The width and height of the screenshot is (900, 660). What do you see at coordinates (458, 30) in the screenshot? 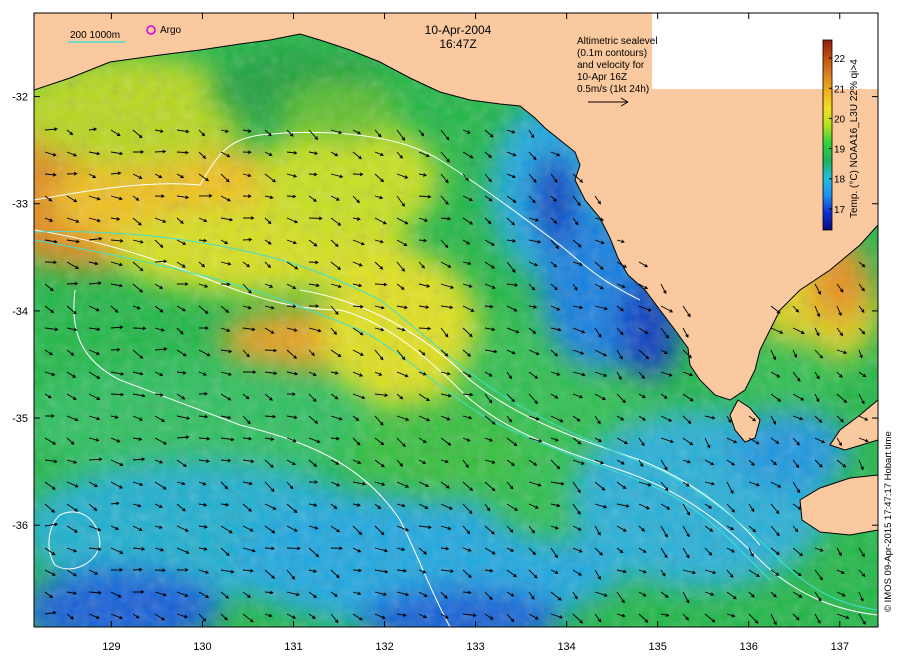
I see `date-label: 10-Apr-2004` at bounding box center [458, 30].